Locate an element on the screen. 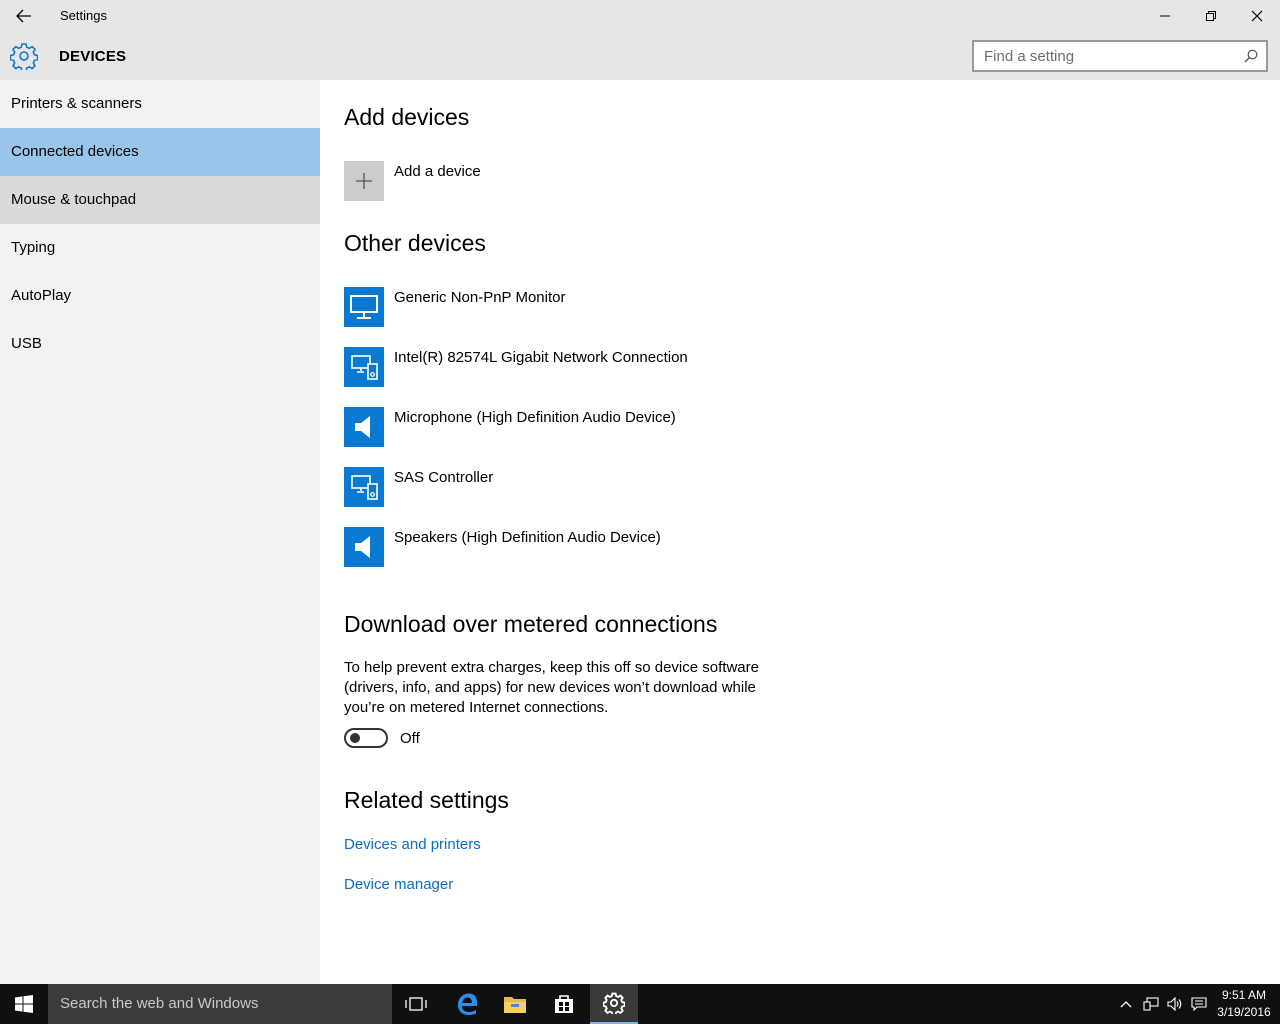 This screenshot has height=1024, width=1280. plus-icon is located at coordinates (364, 181).